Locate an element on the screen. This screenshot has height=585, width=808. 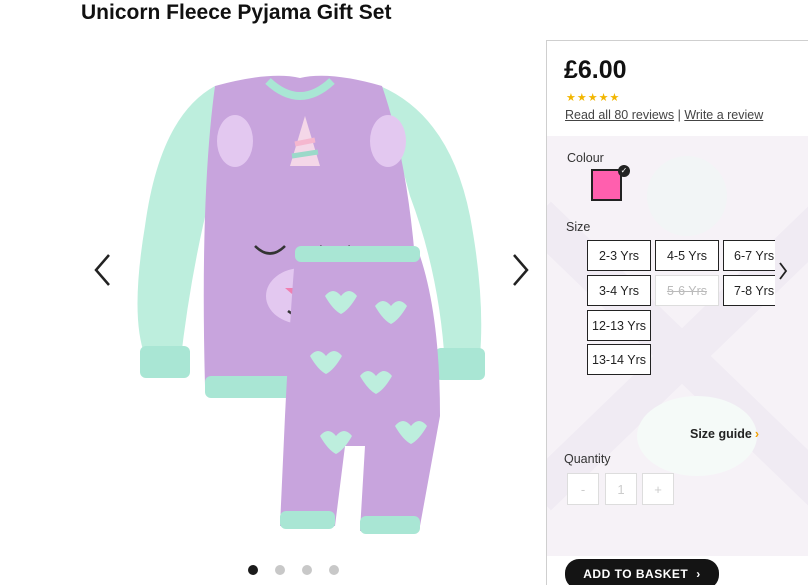
chevron-left-icon is located at coordinates (102, 270).